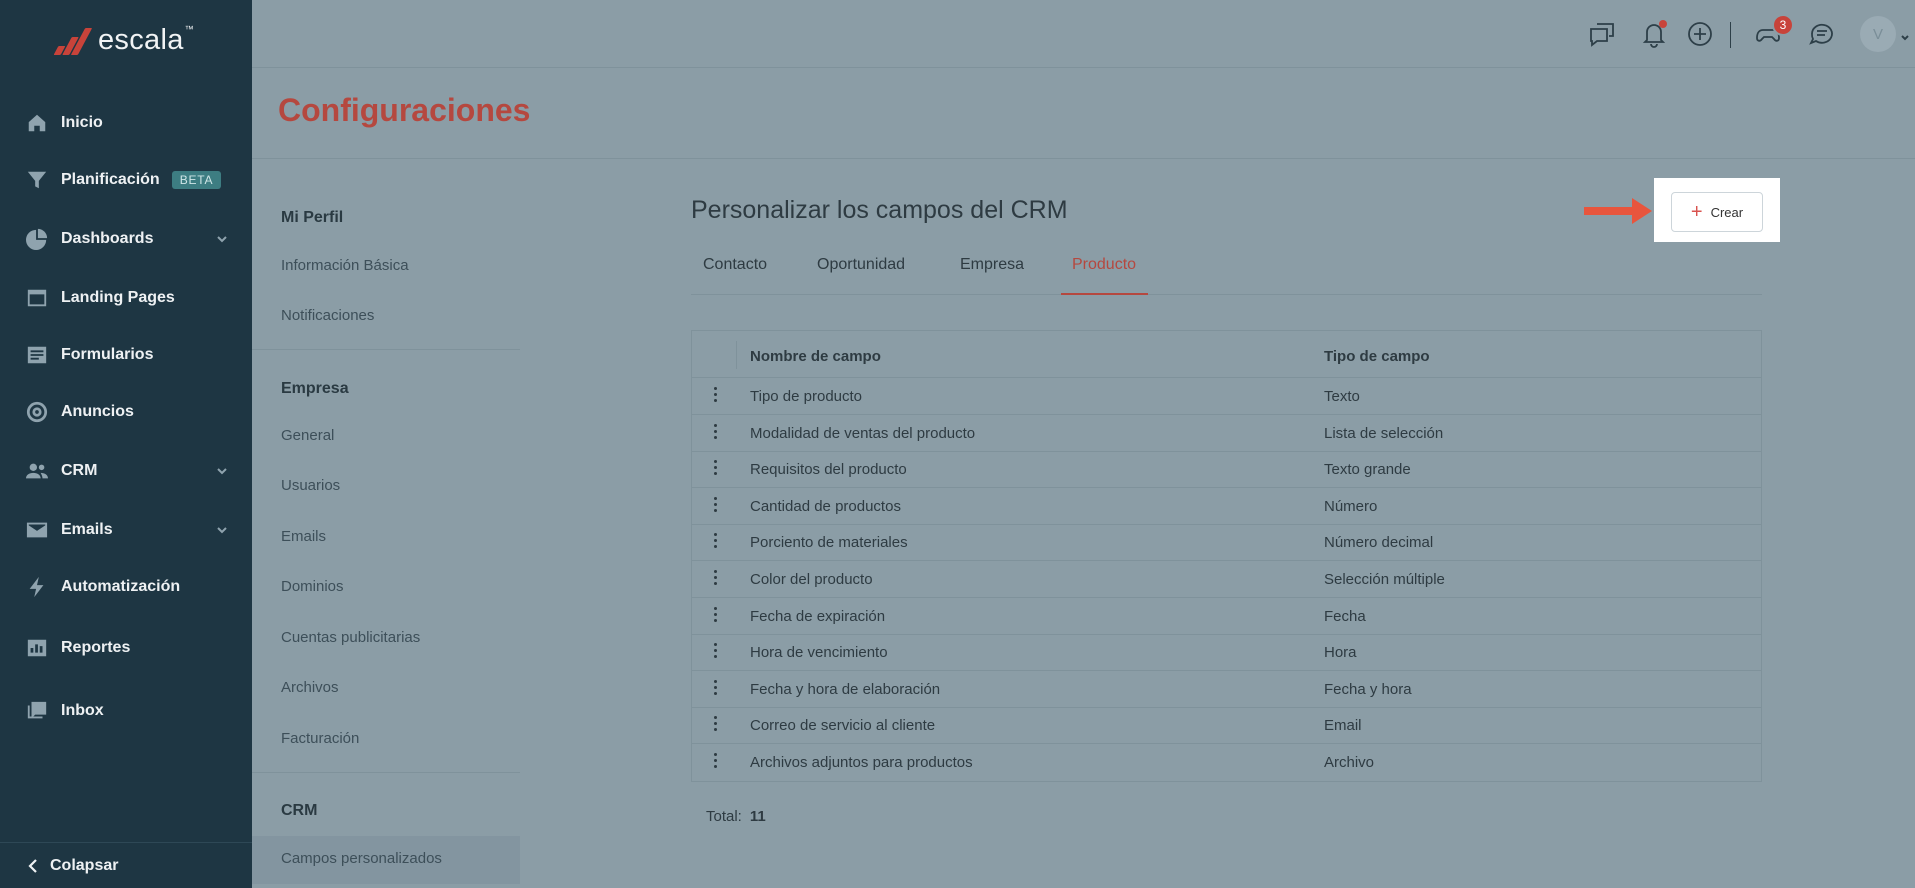 This screenshot has width=1915, height=888. Describe the element at coordinates (843, 726) in the screenshot. I see `field-name-cell: Correo de servicio al cliente` at that location.